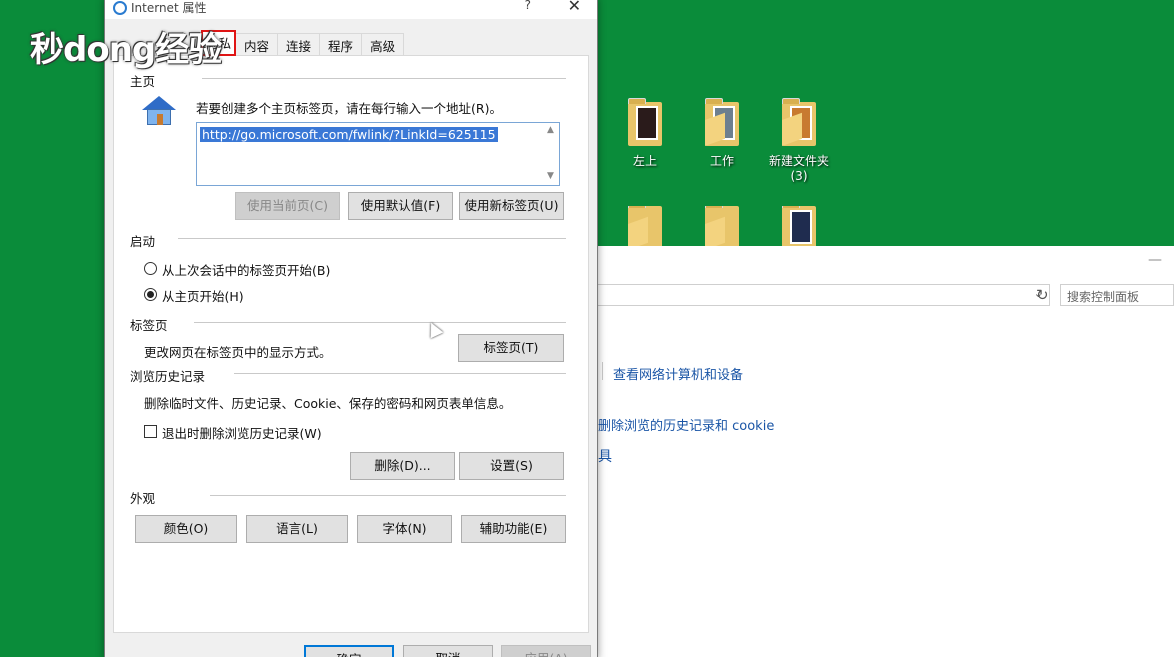 This screenshot has width=1174, height=657. Describe the element at coordinates (400, 206) in the screenshot. I see `use-default-button: 使用默认值(F)` at that location.